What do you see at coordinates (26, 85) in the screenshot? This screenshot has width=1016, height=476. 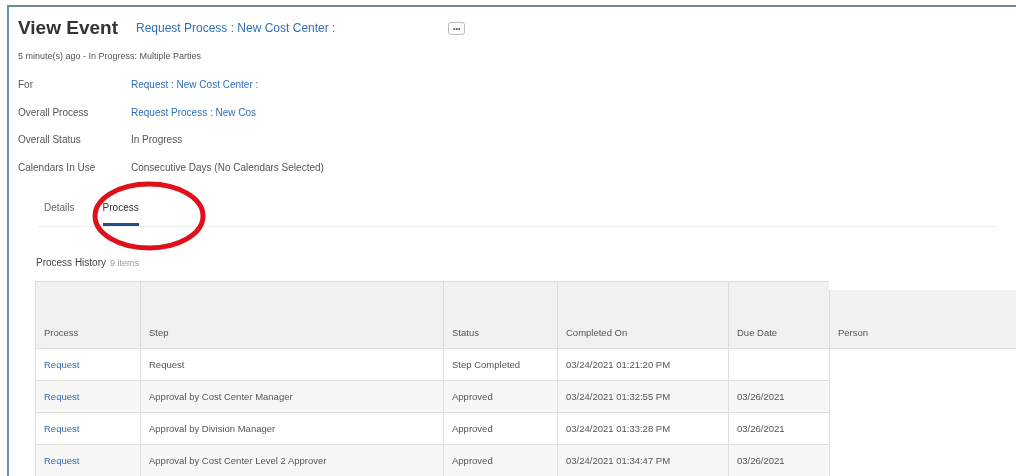 I see `field-label: For` at bounding box center [26, 85].